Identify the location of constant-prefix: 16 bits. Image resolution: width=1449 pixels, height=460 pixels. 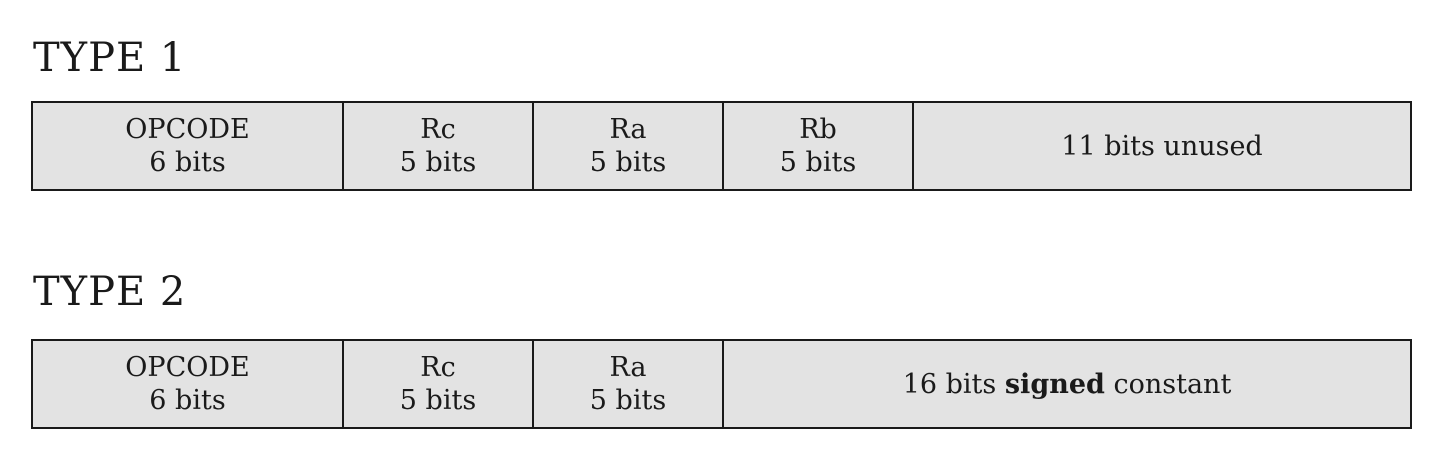
(949, 384).